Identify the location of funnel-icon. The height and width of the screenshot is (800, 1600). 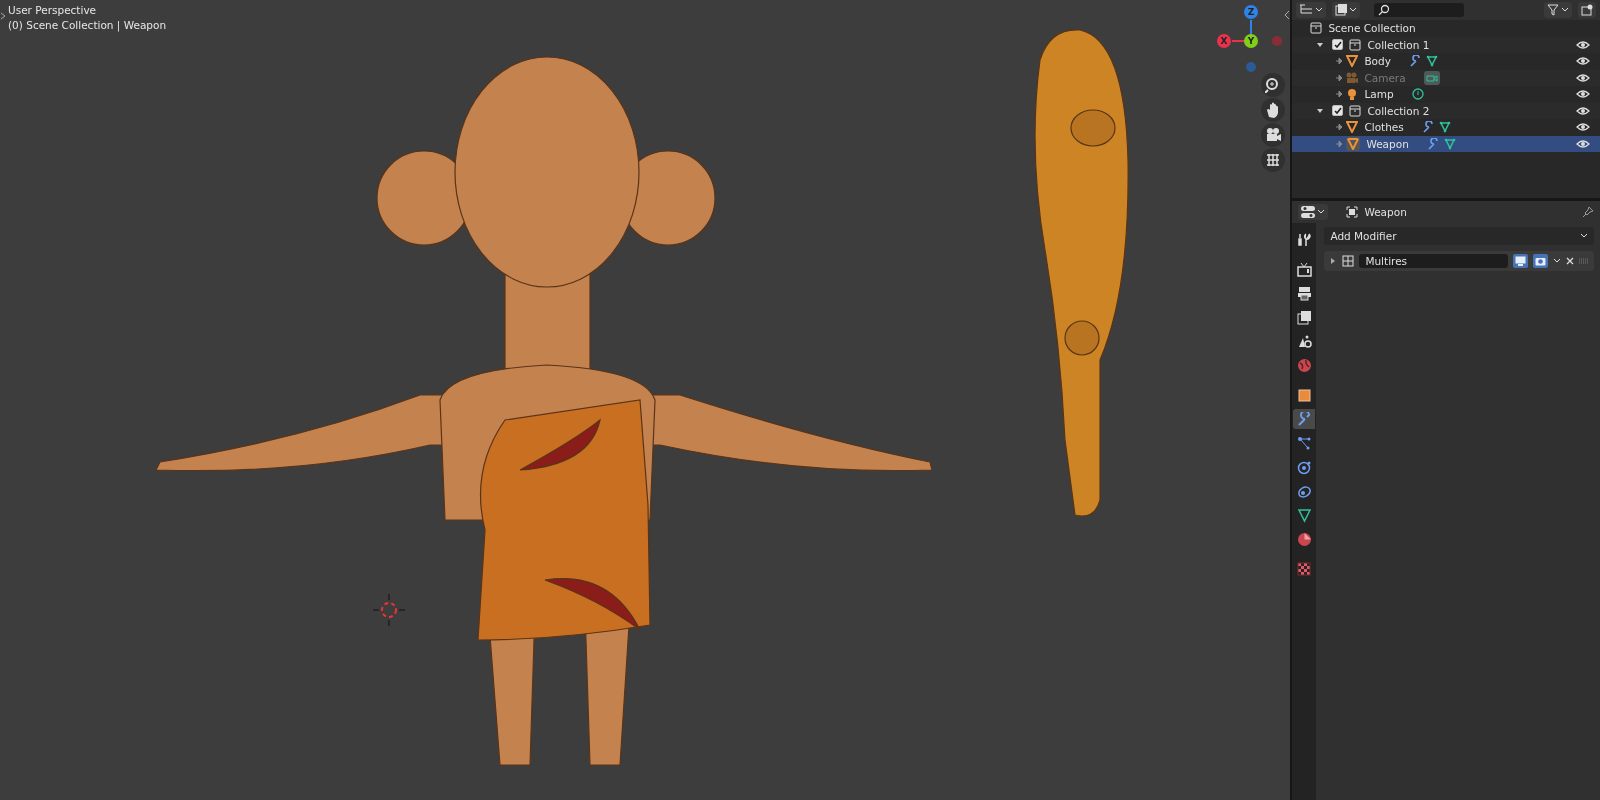
(1553, 10).